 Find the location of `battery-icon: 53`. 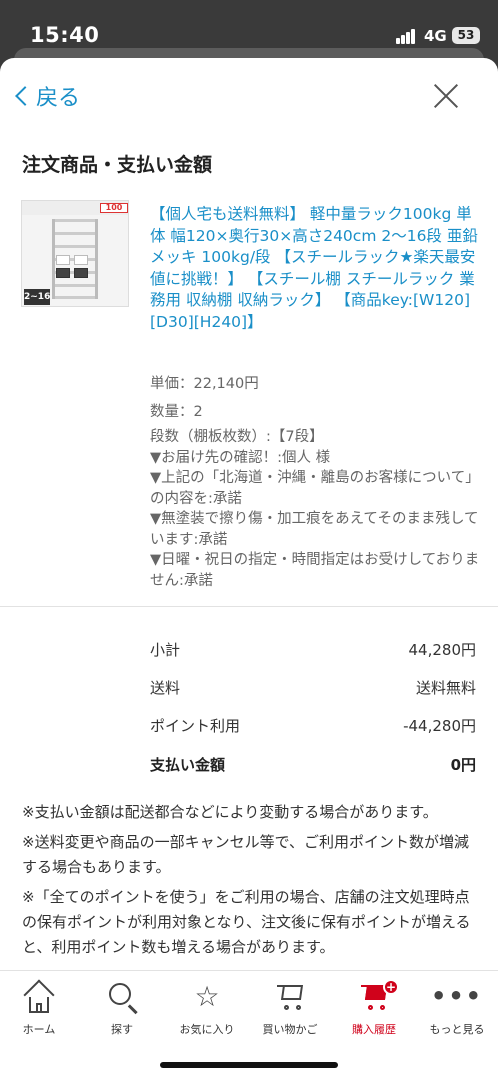

battery-icon: 53 is located at coordinates (466, 35).